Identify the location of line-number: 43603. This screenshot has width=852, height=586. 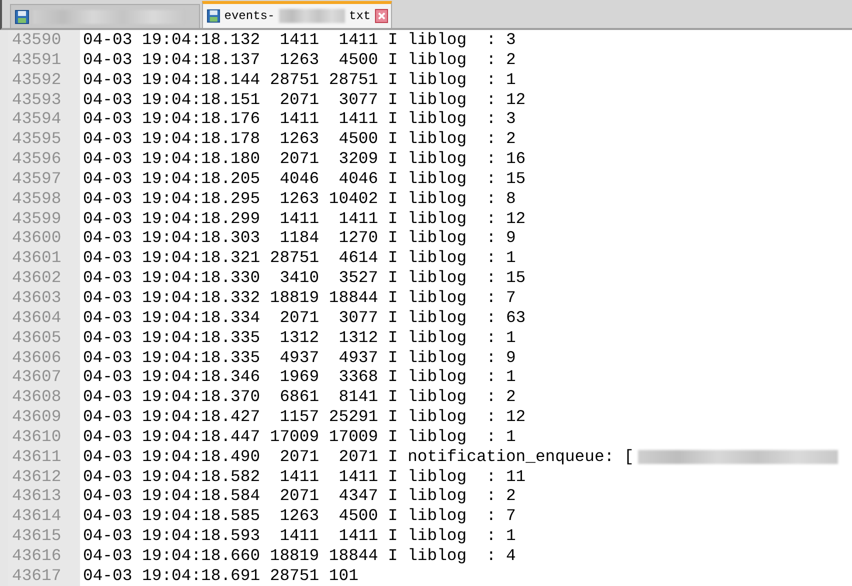
(36, 298).